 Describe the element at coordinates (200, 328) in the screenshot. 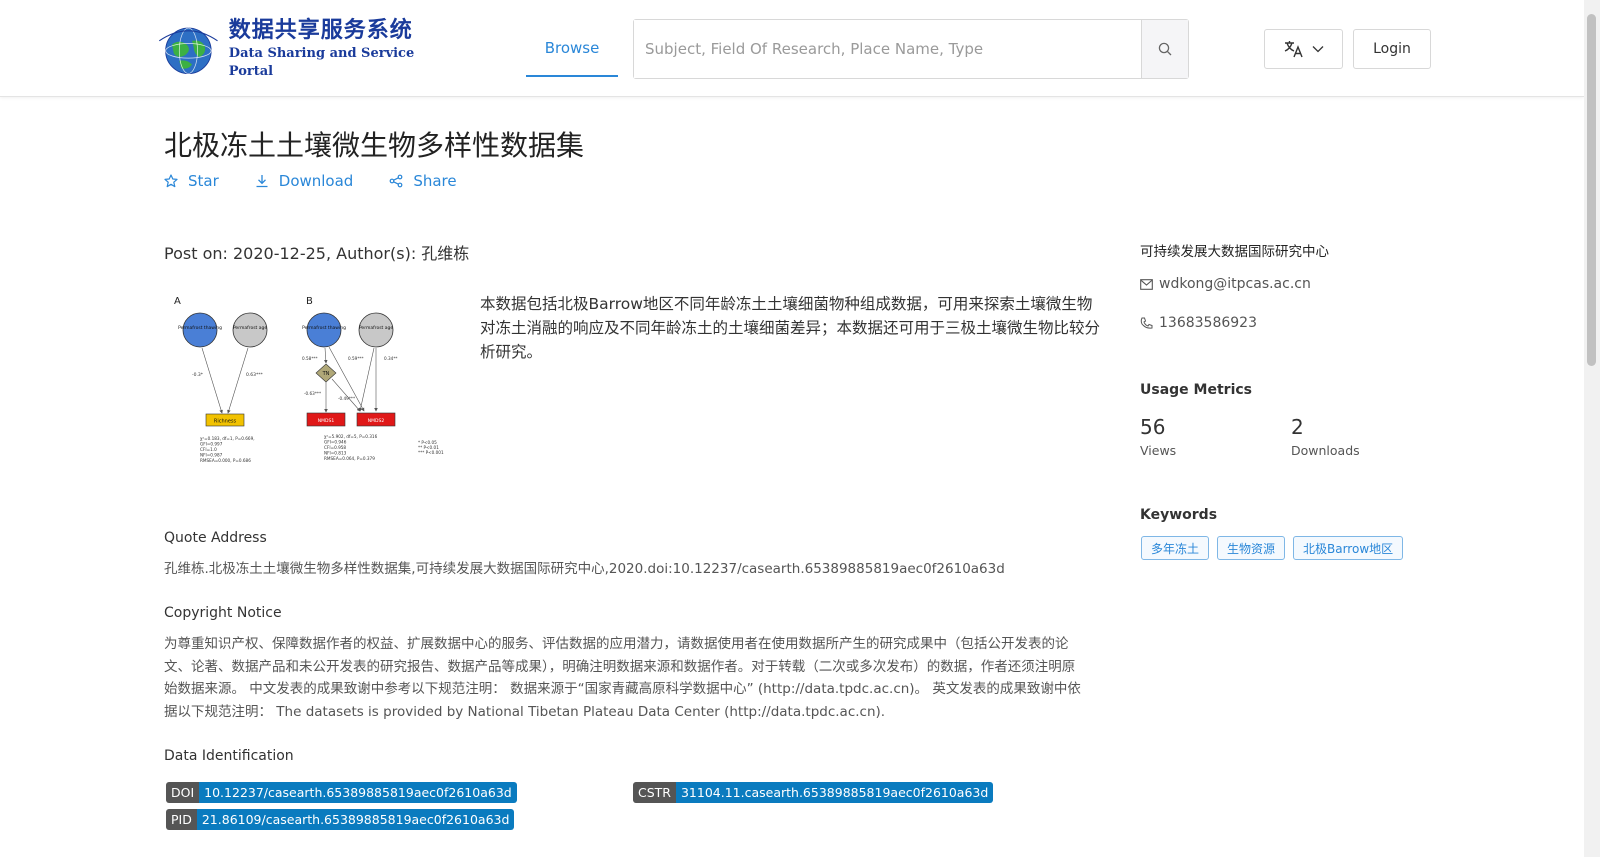

I see `node-a-thawing: Permafrost thawing` at that location.